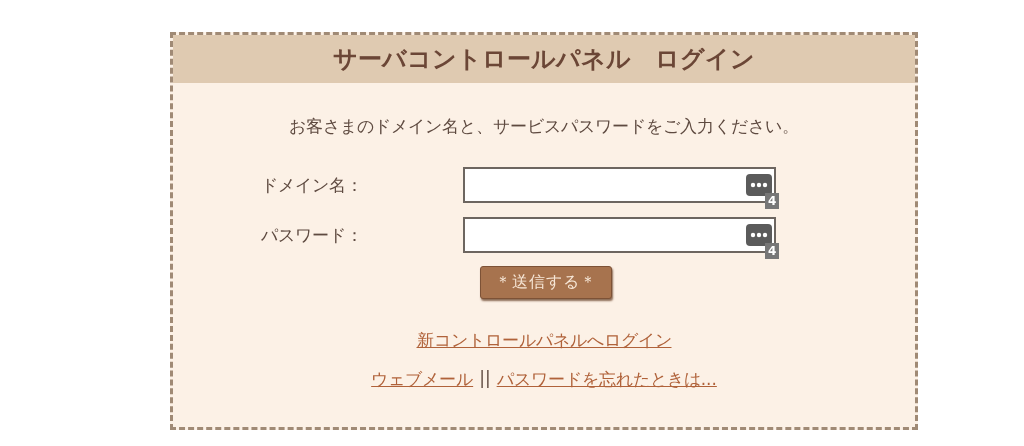 The width and height of the screenshot is (1024, 446). Describe the element at coordinates (546, 282) in the screenshot. I see `submit-button: ＊送信する＊` at that location.